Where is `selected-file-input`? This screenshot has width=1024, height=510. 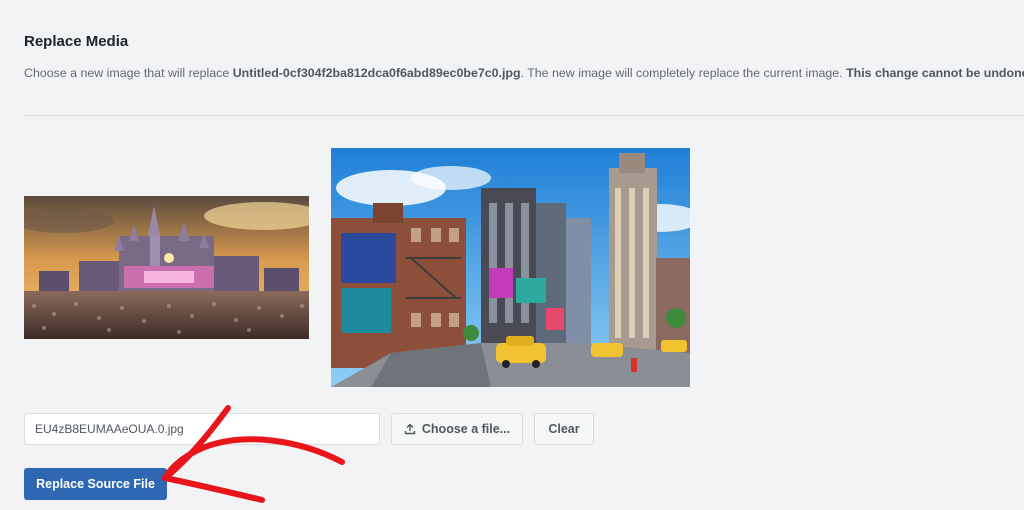 selected-file-input is located at coordinates (202, 429).